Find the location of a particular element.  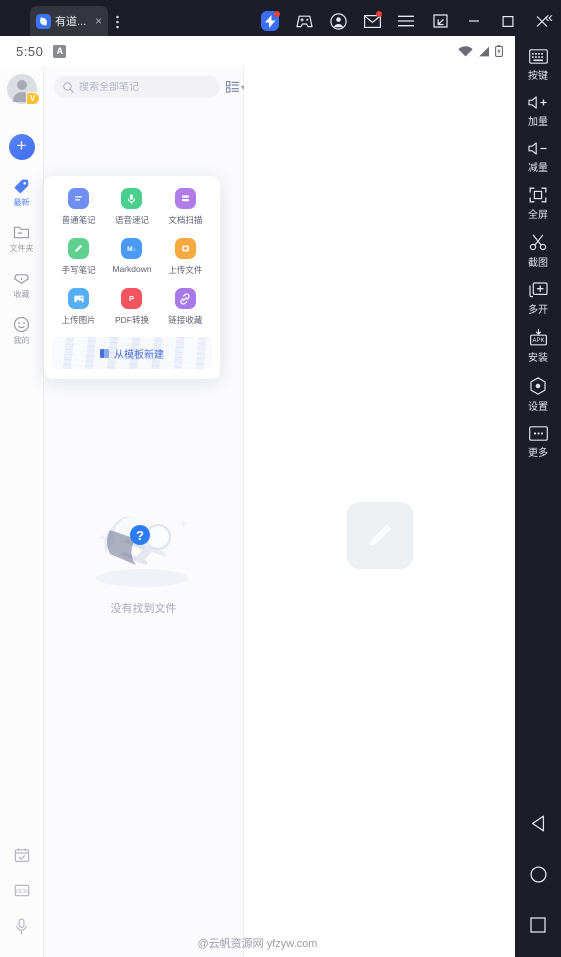

new-note-pdf: P PDF转换 is located at coordinates (131, 307).